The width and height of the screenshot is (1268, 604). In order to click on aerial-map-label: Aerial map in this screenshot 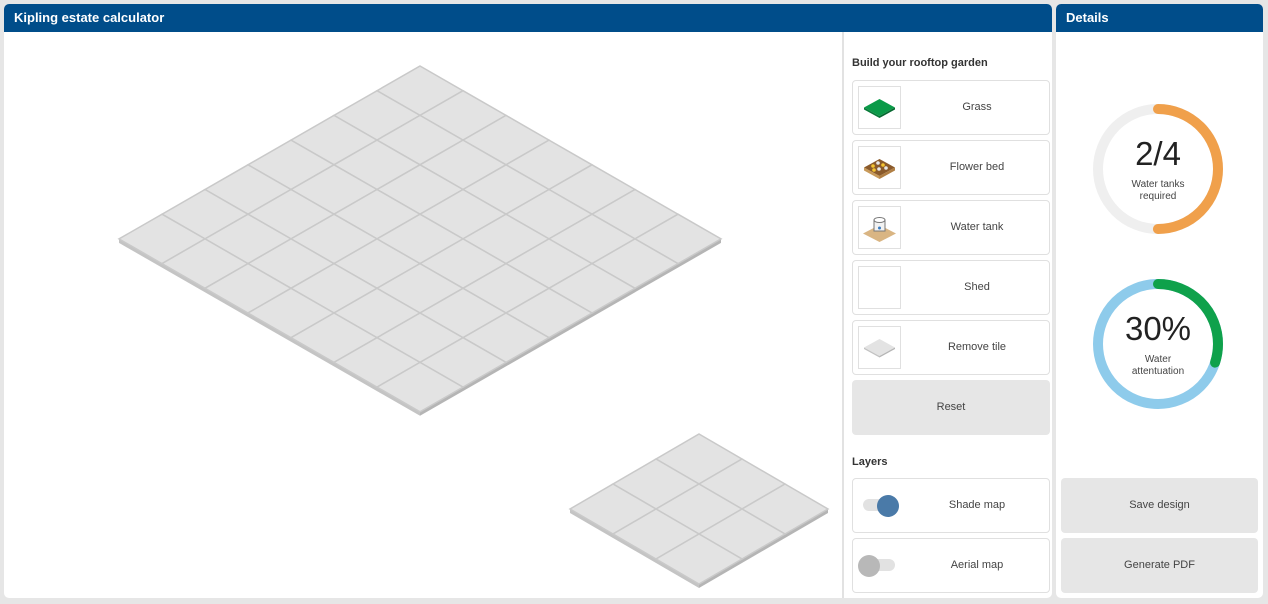, I will do `click(977, 565)`.